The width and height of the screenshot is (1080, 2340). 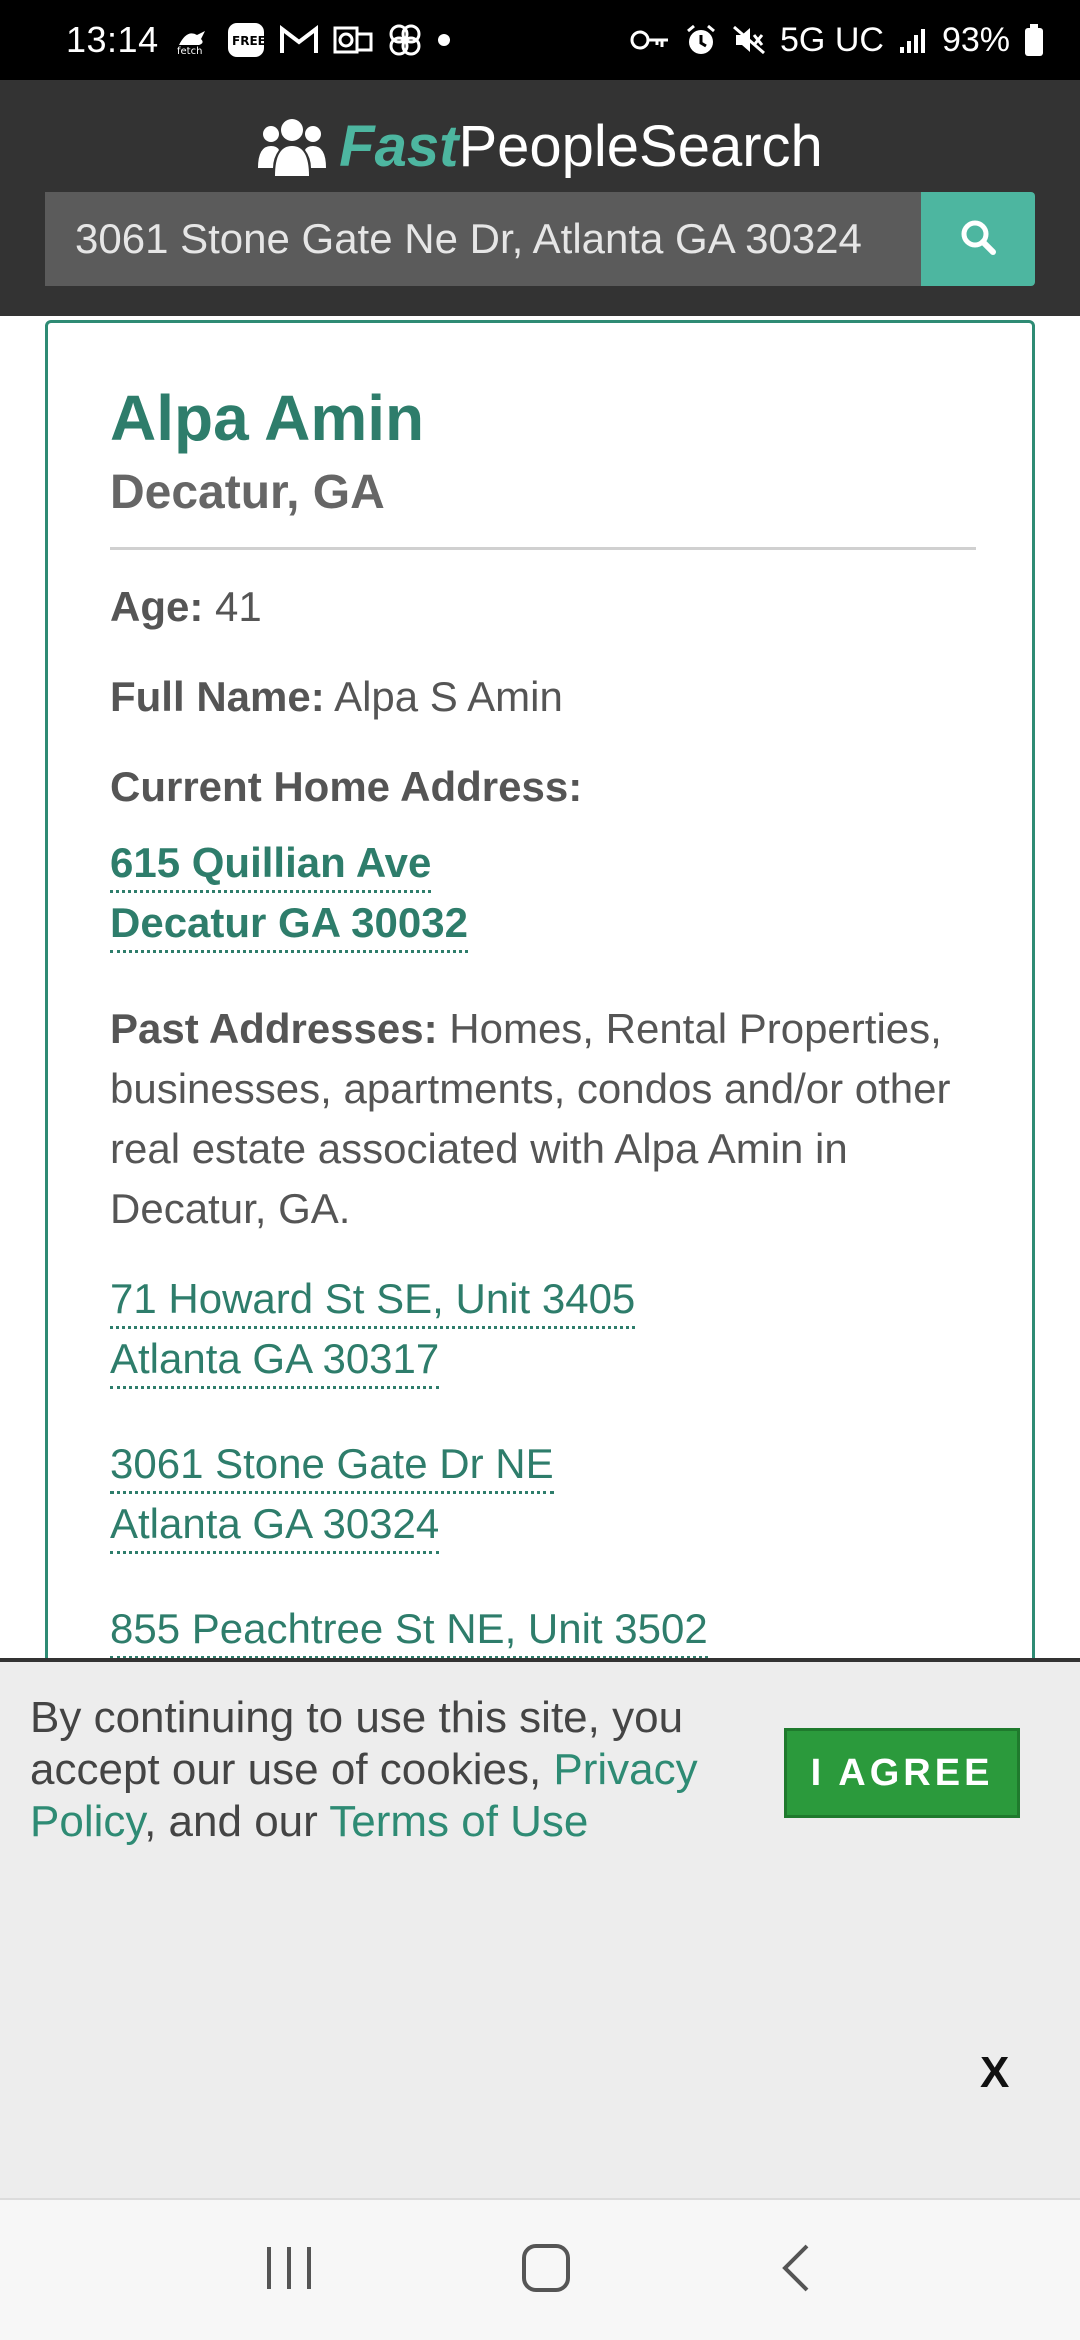 I want to click on vpn-key-icon, so click(x=650, y=40).